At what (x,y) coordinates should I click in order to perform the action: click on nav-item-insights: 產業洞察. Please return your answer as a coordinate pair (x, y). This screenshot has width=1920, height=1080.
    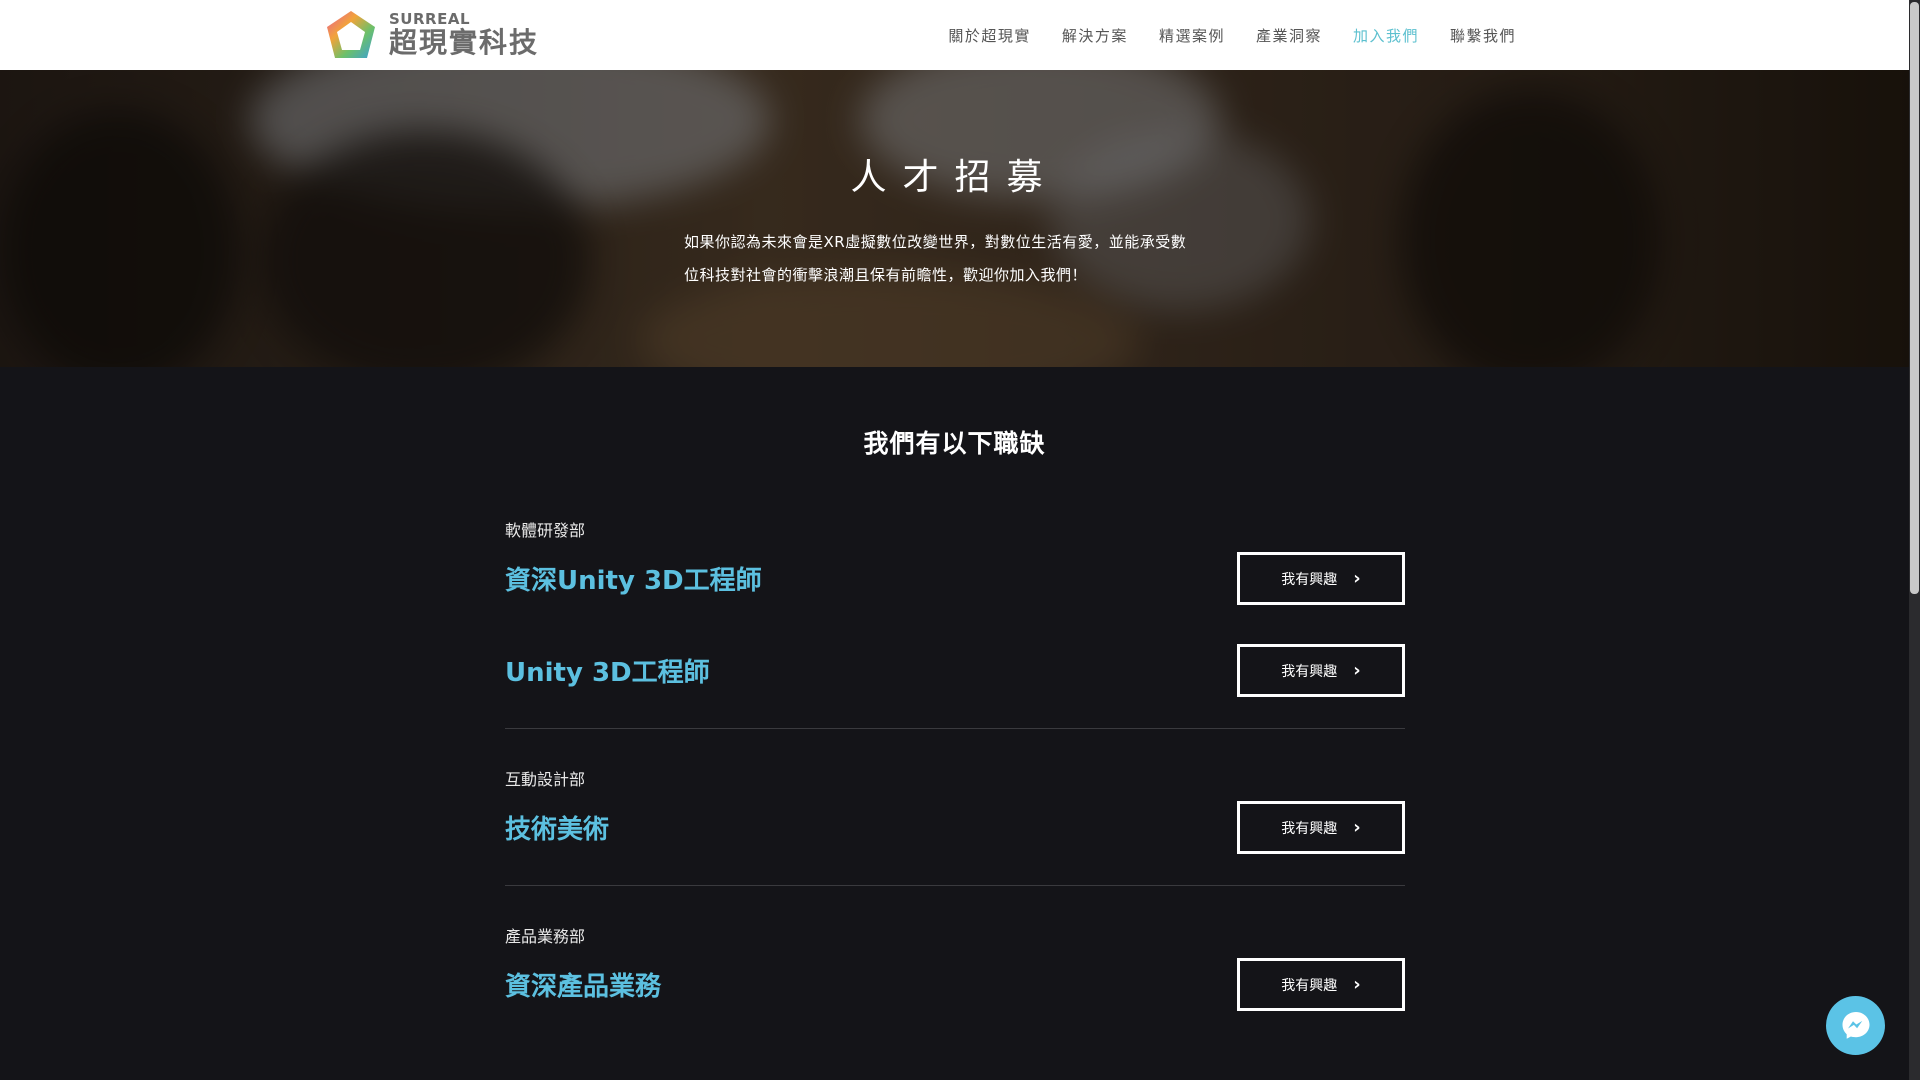
    Looking at the image, I should click on (1289, 35).